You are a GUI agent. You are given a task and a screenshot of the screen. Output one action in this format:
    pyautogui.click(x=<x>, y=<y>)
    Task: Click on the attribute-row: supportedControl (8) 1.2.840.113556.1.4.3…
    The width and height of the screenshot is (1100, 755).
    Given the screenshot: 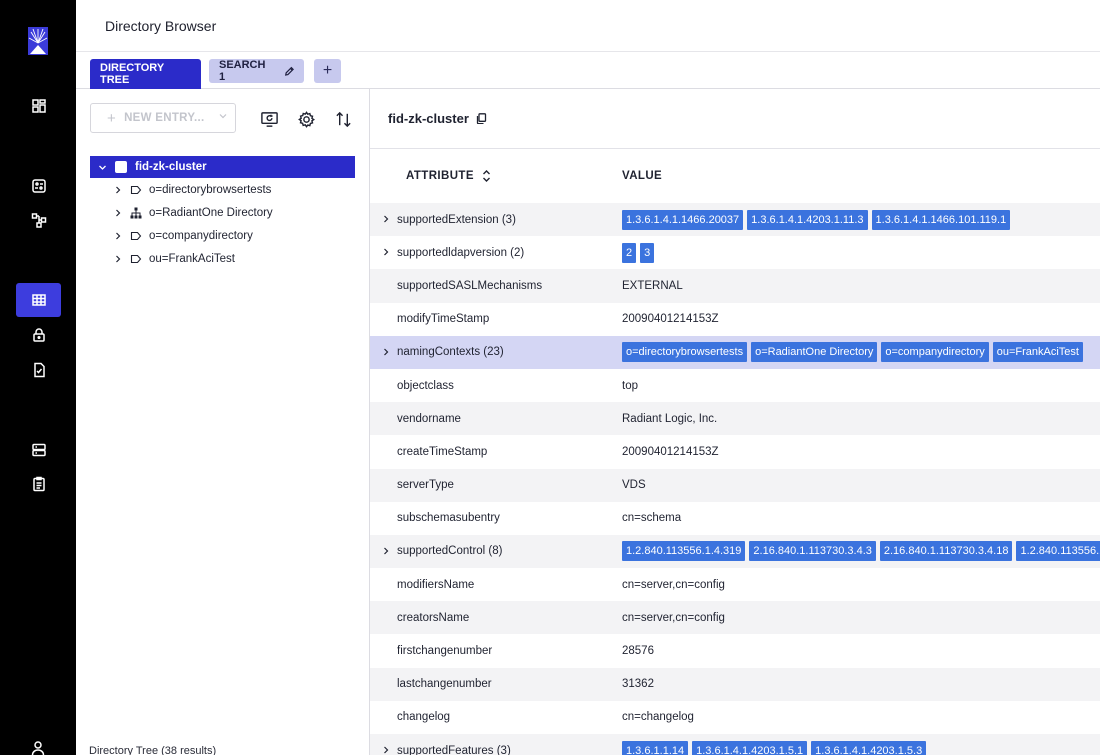 What is the action you would take?
    pyautogui.click(x=735, y=551)
    